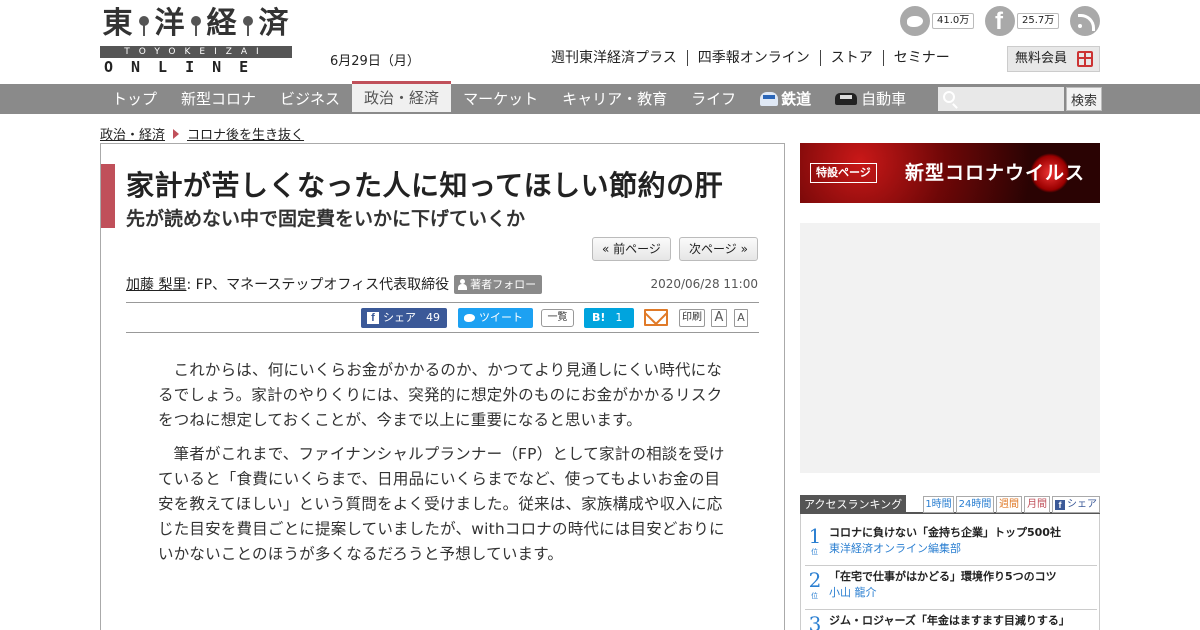 The width and height of the screenshot is (1200, 630). Describe the element at coordinates (943, 576) in the screenshot. I see `rank-title: 「在宅で仕事がはかどる」環境作り5つのコツ` at that location.